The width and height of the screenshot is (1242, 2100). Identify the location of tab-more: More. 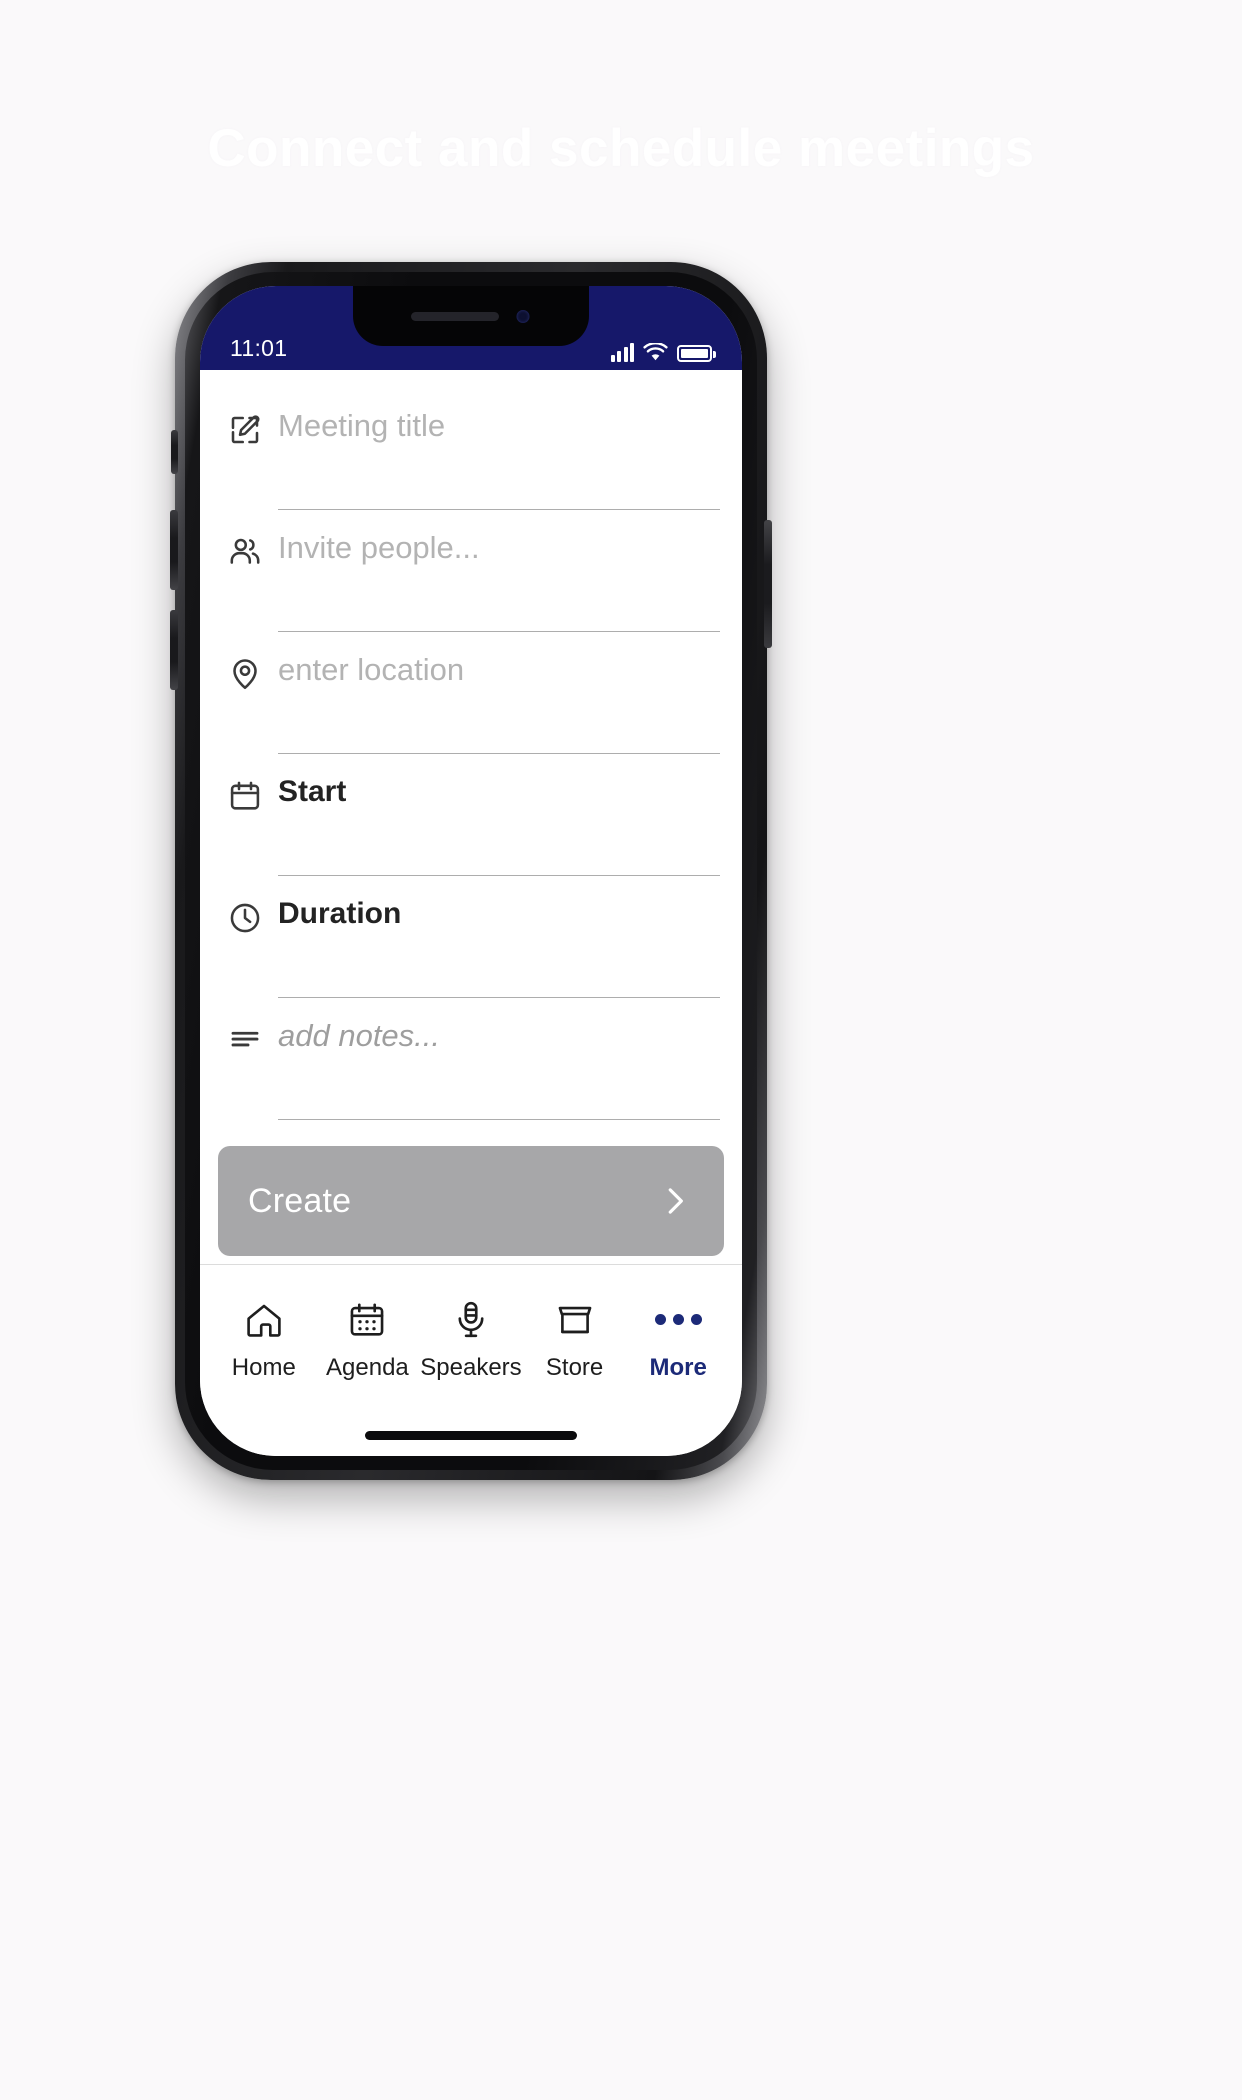
(678, 1340).